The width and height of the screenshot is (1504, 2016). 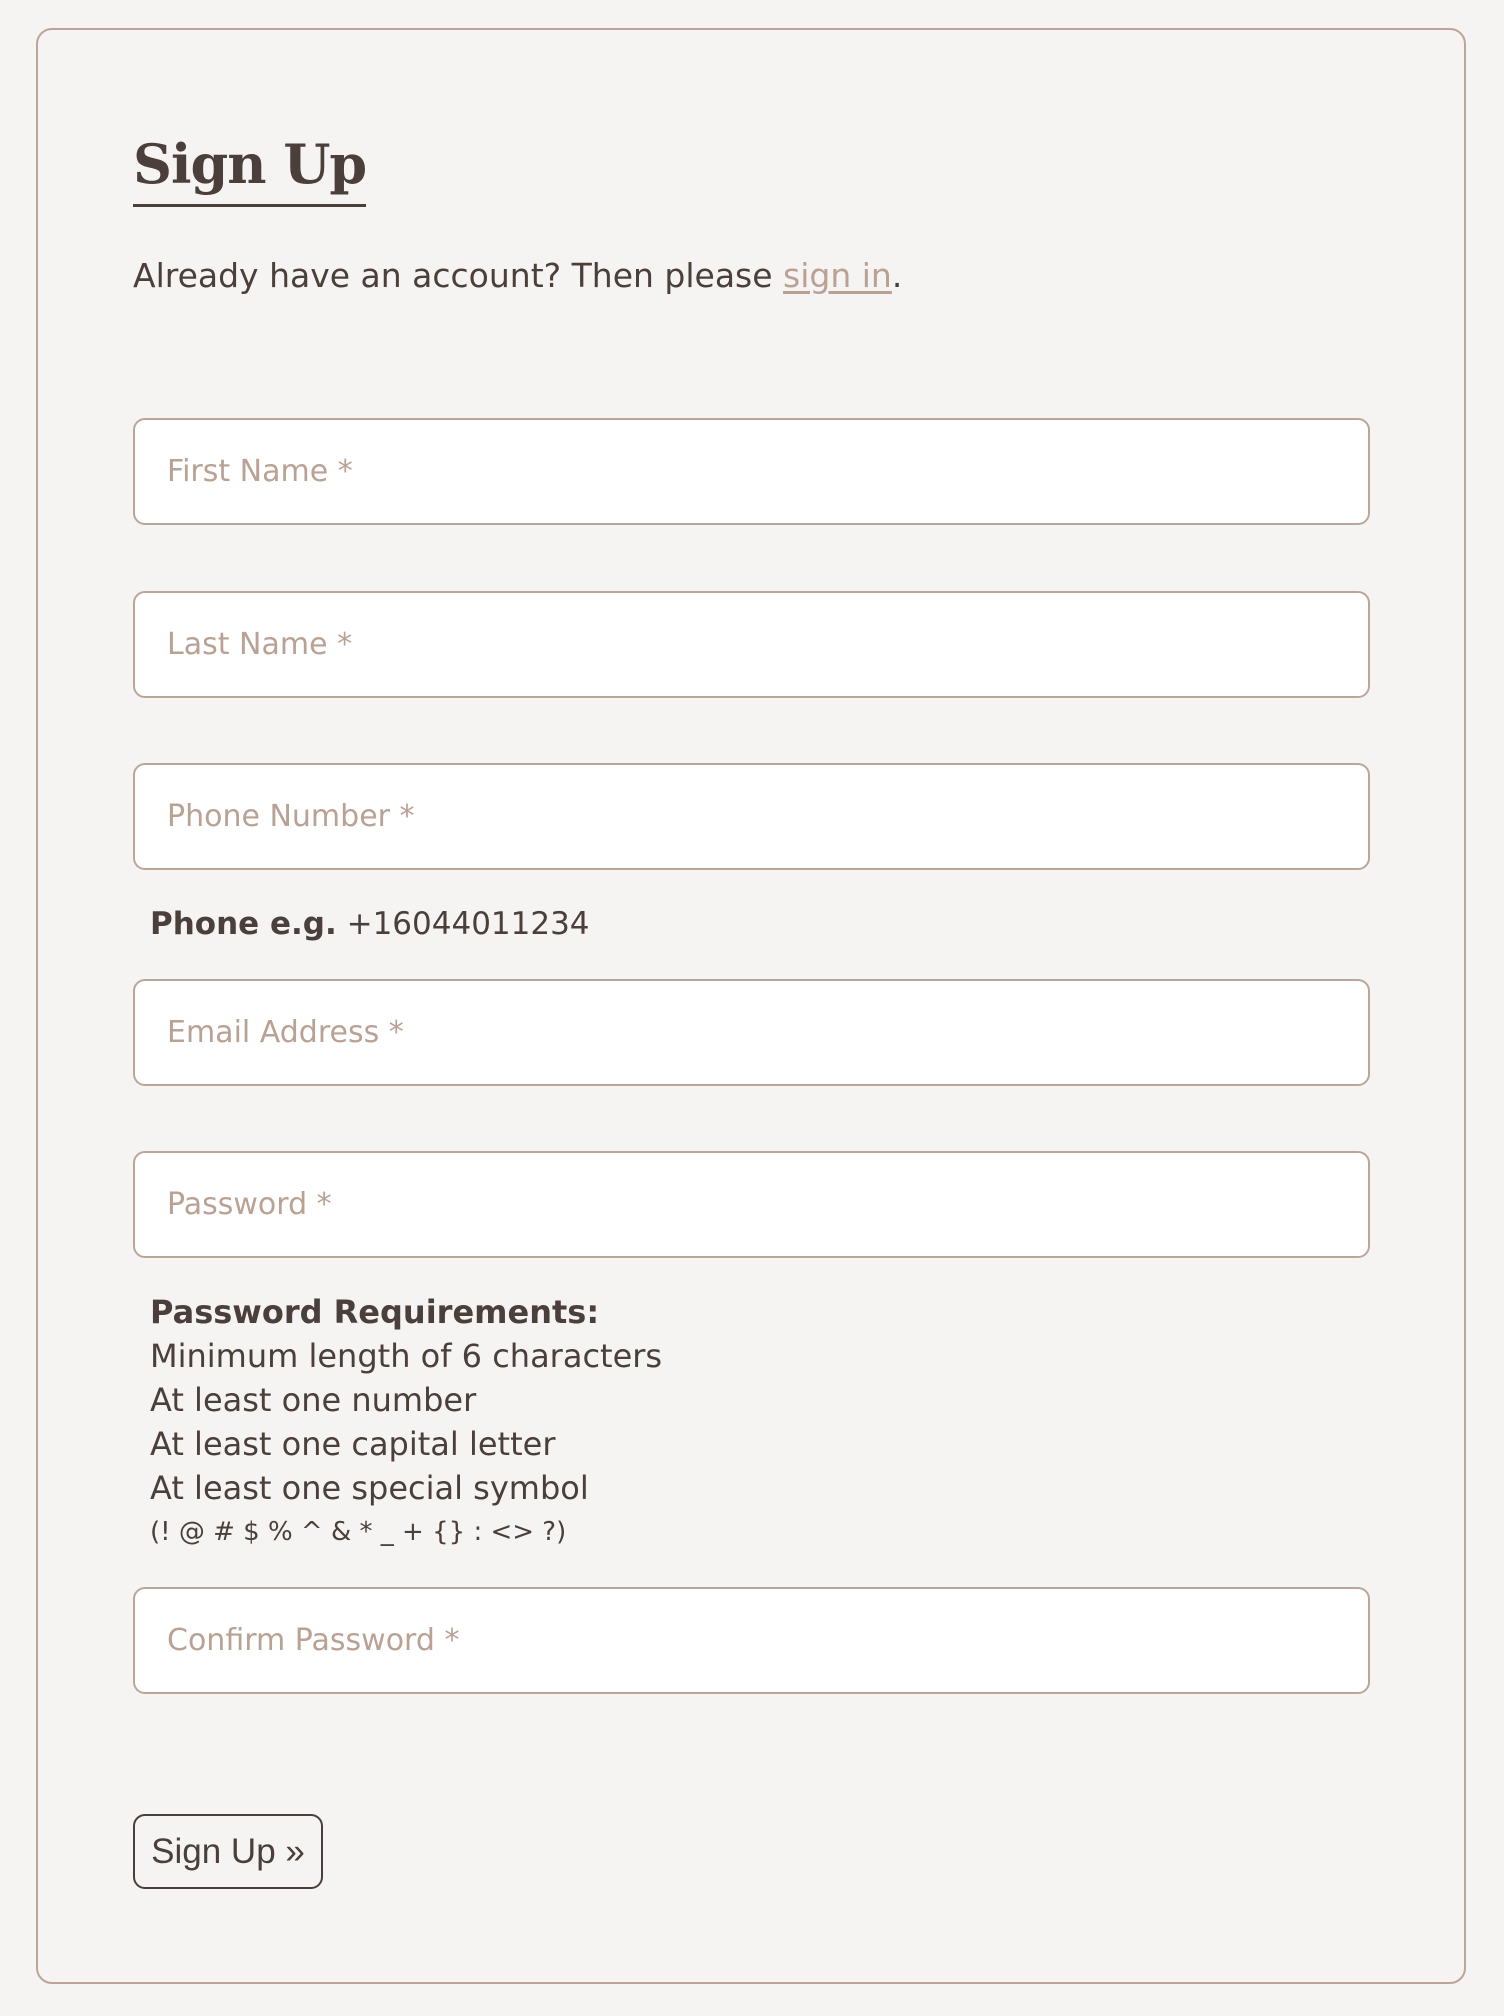 I want to click on first-name-input, so click(x=751, y=471).